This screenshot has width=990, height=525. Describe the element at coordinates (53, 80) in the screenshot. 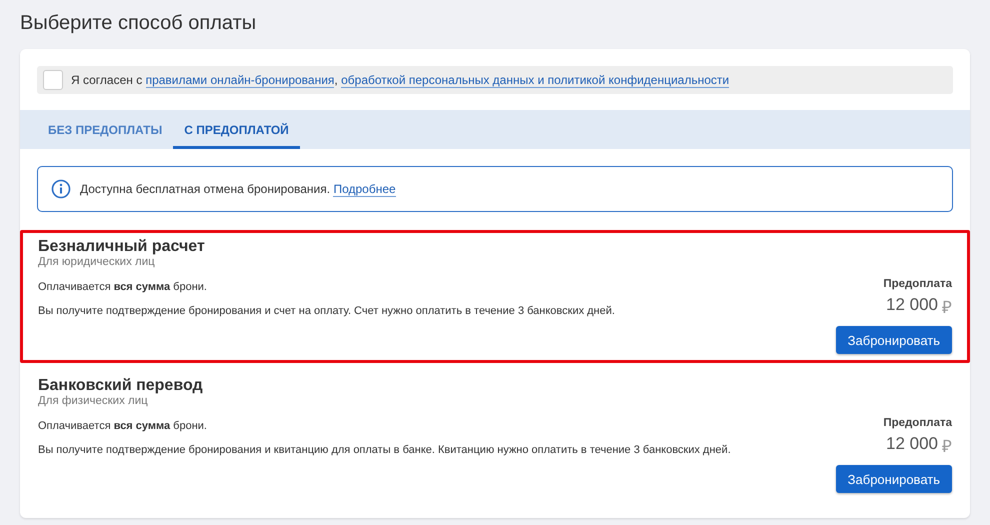

I see `consent-checkbox` at that location.